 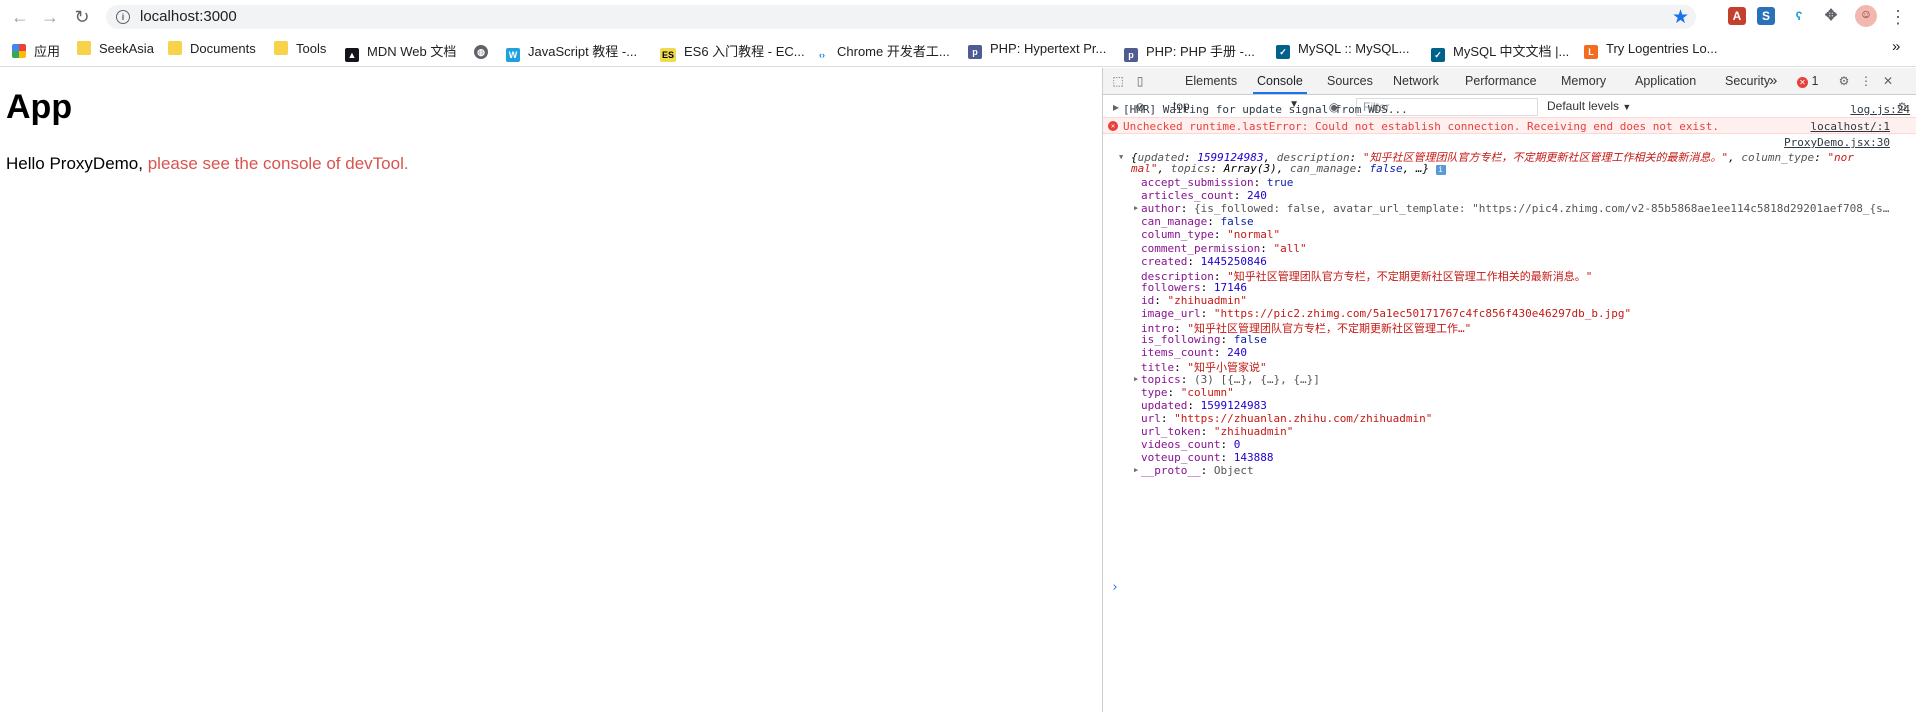 I want to click on bookmark-seekasia: SeekAsia, so click(x=115, y=50).